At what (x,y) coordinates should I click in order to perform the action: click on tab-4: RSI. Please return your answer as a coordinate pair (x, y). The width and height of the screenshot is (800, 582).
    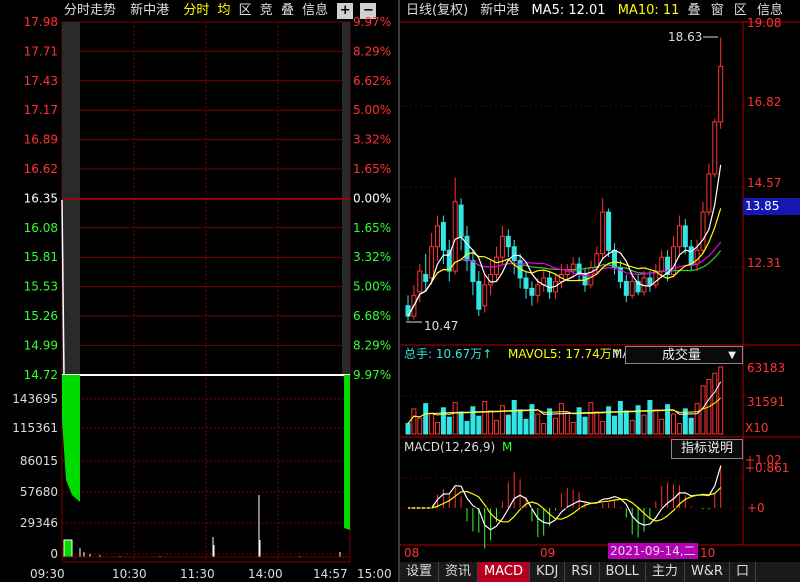
    Looking at the image, I should click on (582, 572).